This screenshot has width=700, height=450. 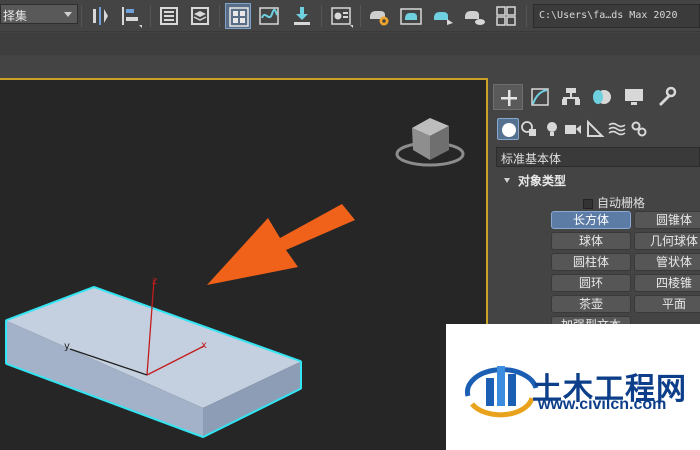 I want to click on cameras-category-button, so click(x=573, y=129).